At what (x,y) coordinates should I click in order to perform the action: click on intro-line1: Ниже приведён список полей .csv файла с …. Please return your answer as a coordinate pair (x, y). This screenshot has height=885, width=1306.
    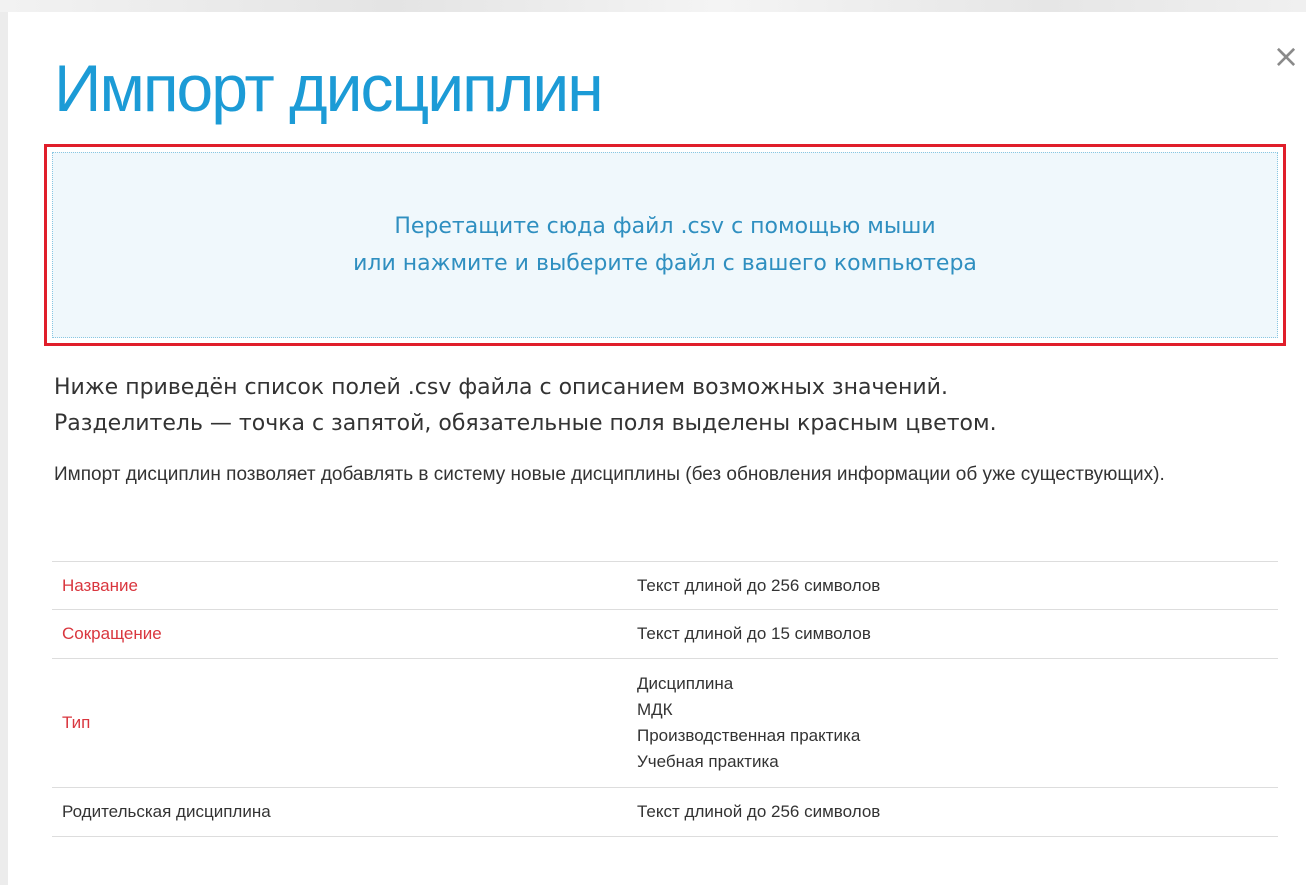
    Looking at the image, I should click on (501, 387).